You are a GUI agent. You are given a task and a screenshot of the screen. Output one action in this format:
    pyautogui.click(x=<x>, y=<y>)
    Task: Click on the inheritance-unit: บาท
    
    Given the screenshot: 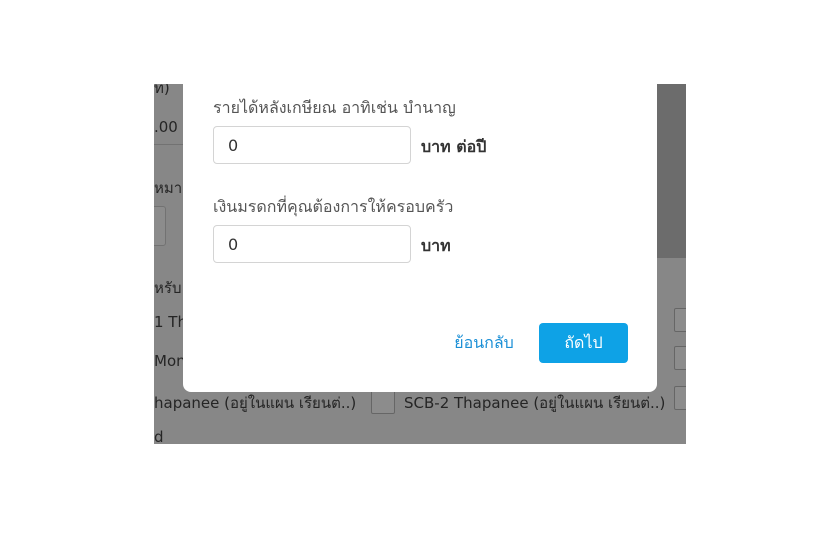 What is the action you would take?
    pyautogui.click(x=436, y=245)
    